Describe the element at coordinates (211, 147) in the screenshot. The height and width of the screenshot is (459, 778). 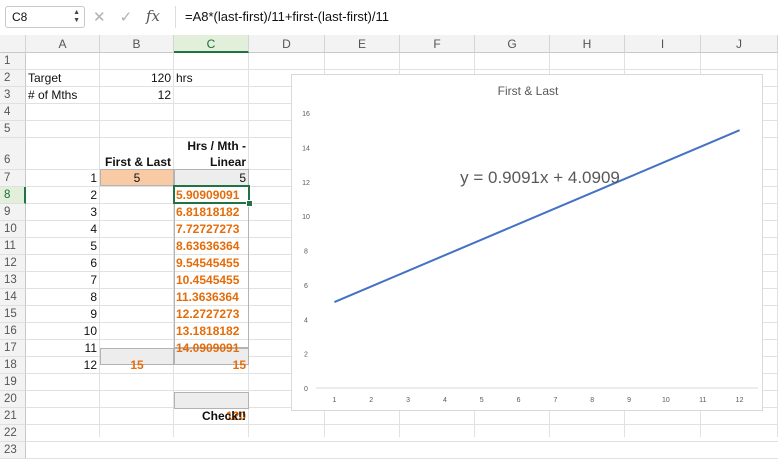
I see `cell-C6-line1: Hrs / Mth -` at that location.